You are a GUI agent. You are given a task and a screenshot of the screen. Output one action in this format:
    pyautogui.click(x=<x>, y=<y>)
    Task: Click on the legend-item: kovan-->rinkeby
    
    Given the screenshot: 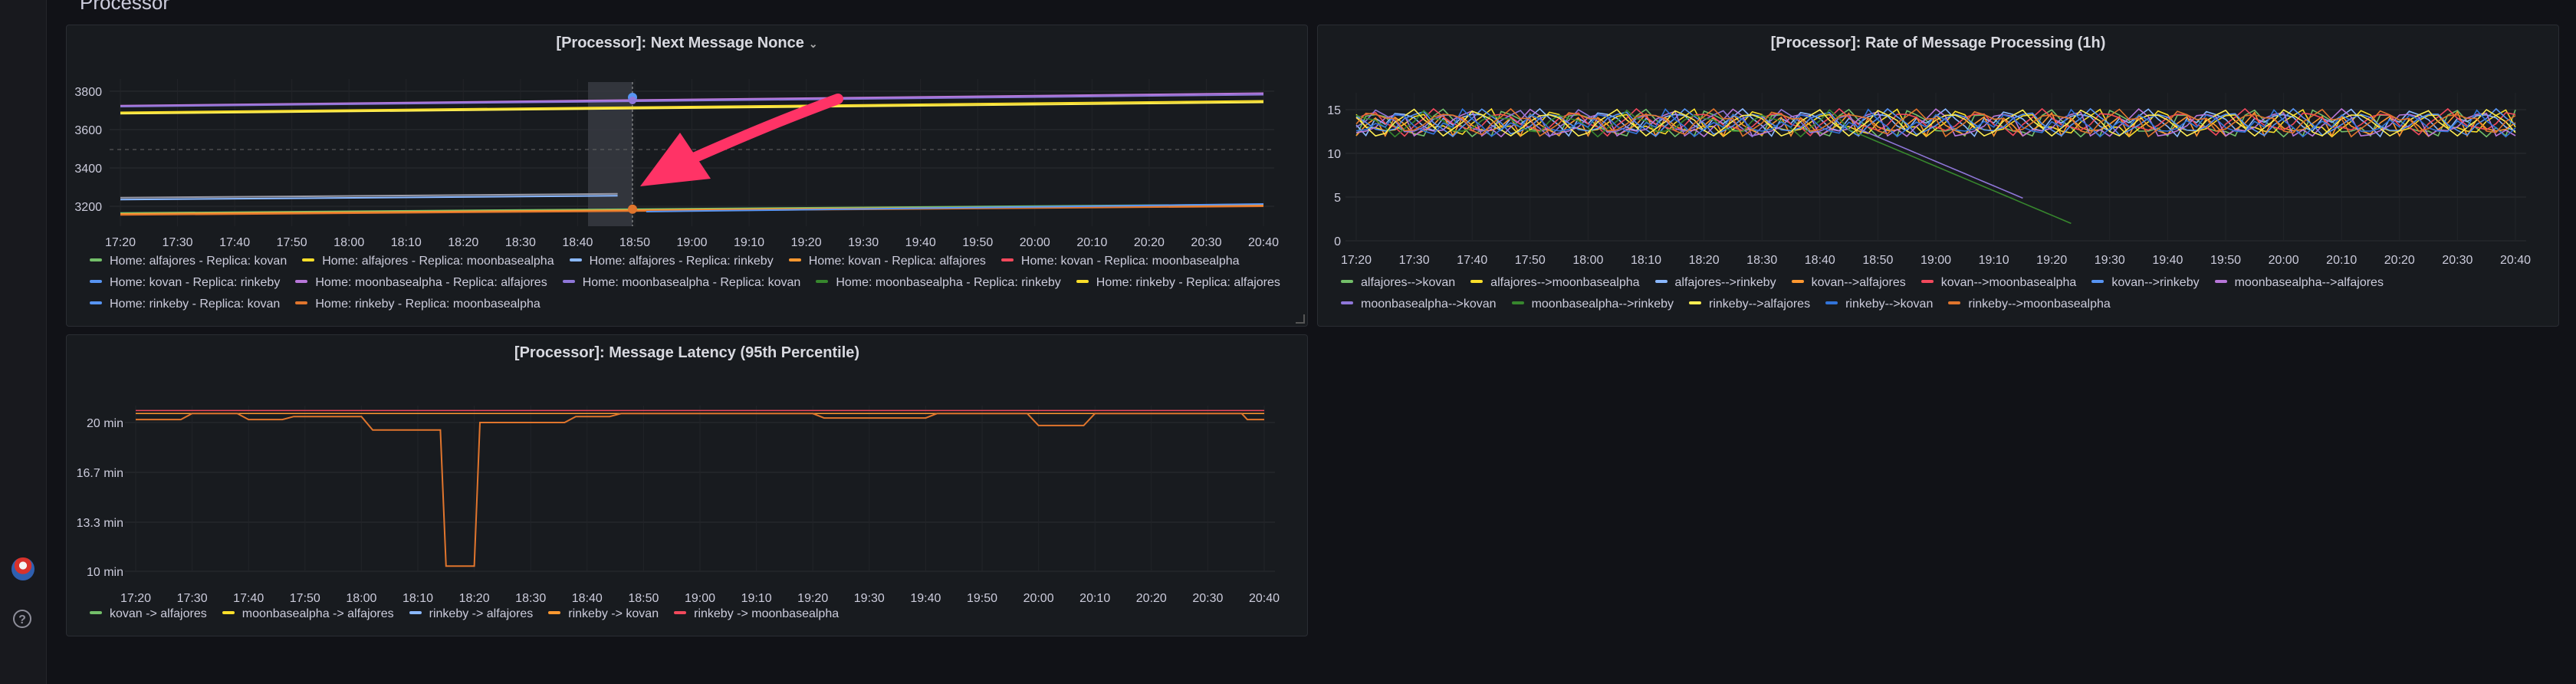 What is the action you would take?
    pyautogui.click(x=2146, y=283)
    